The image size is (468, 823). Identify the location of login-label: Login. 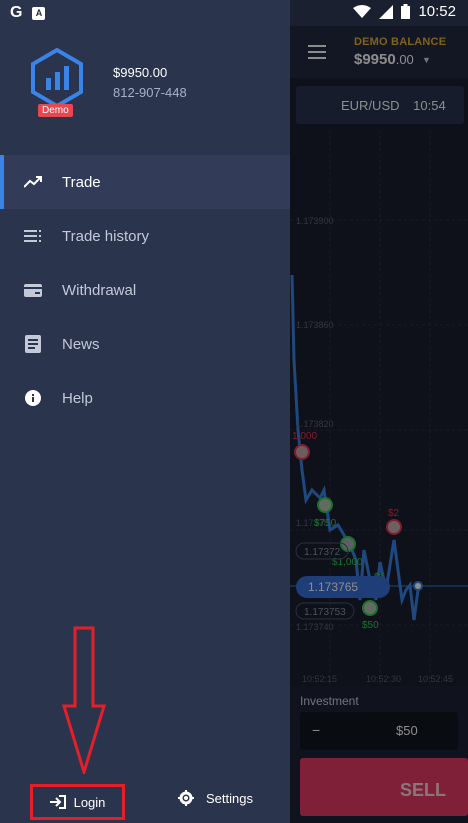
(89, 802).